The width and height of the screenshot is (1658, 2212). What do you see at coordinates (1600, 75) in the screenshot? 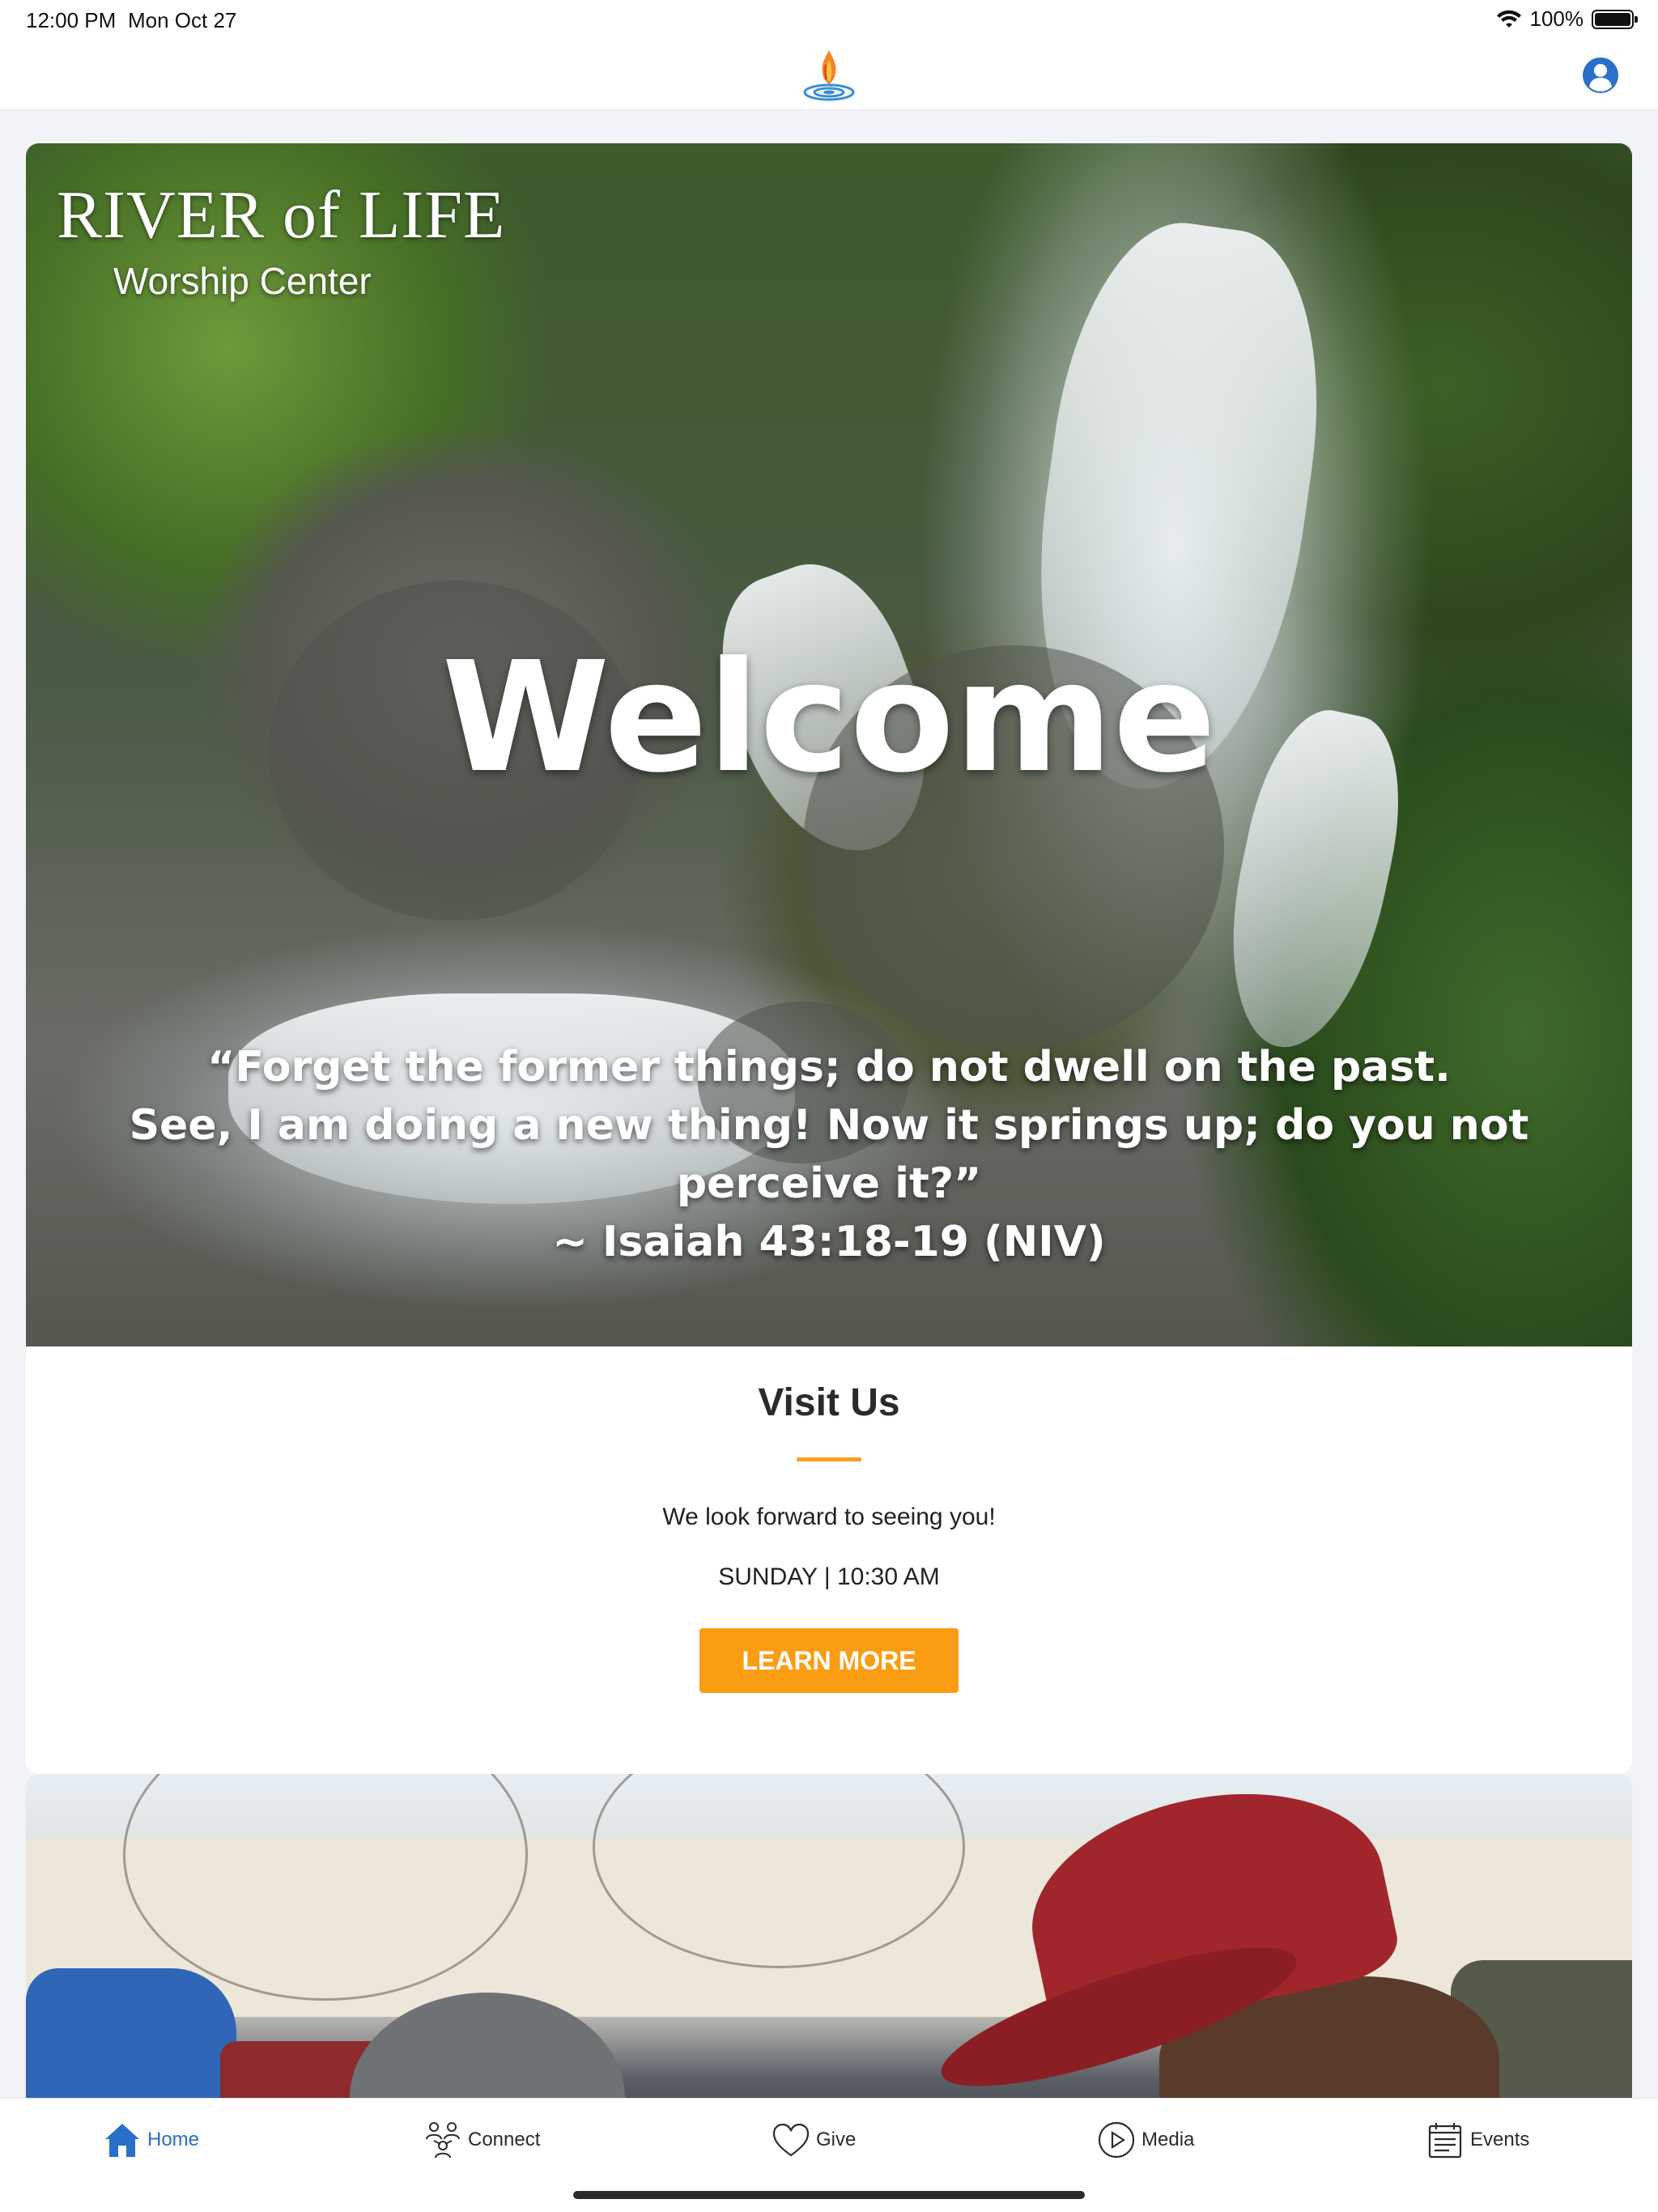
I see `user-circle-icon` at bounding box center [1600, 75].